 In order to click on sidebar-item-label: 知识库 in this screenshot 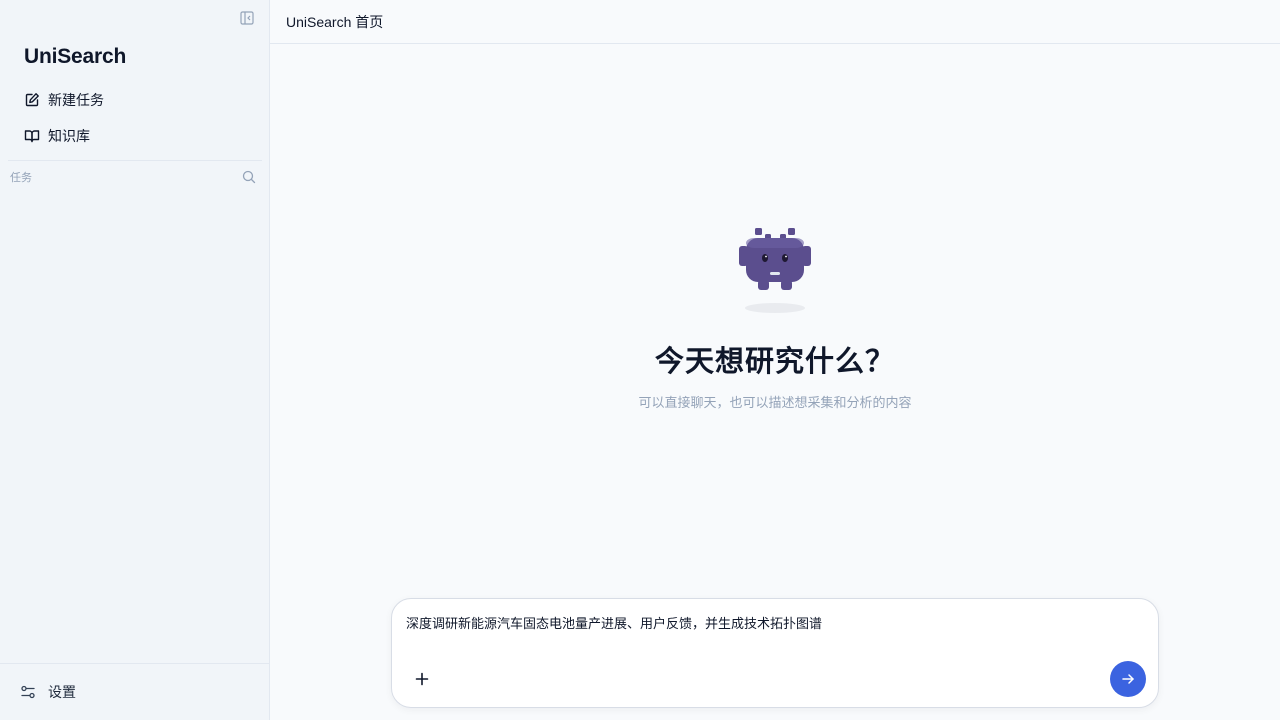, I will do `click(69, 136)`.